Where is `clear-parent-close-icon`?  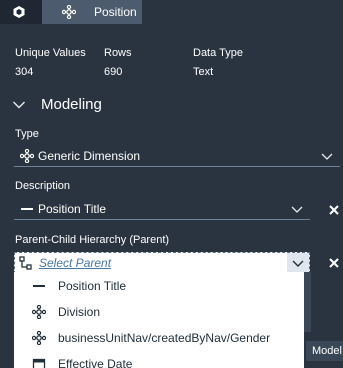 clear-parent-close-icon is located at coordinates (334, 263).